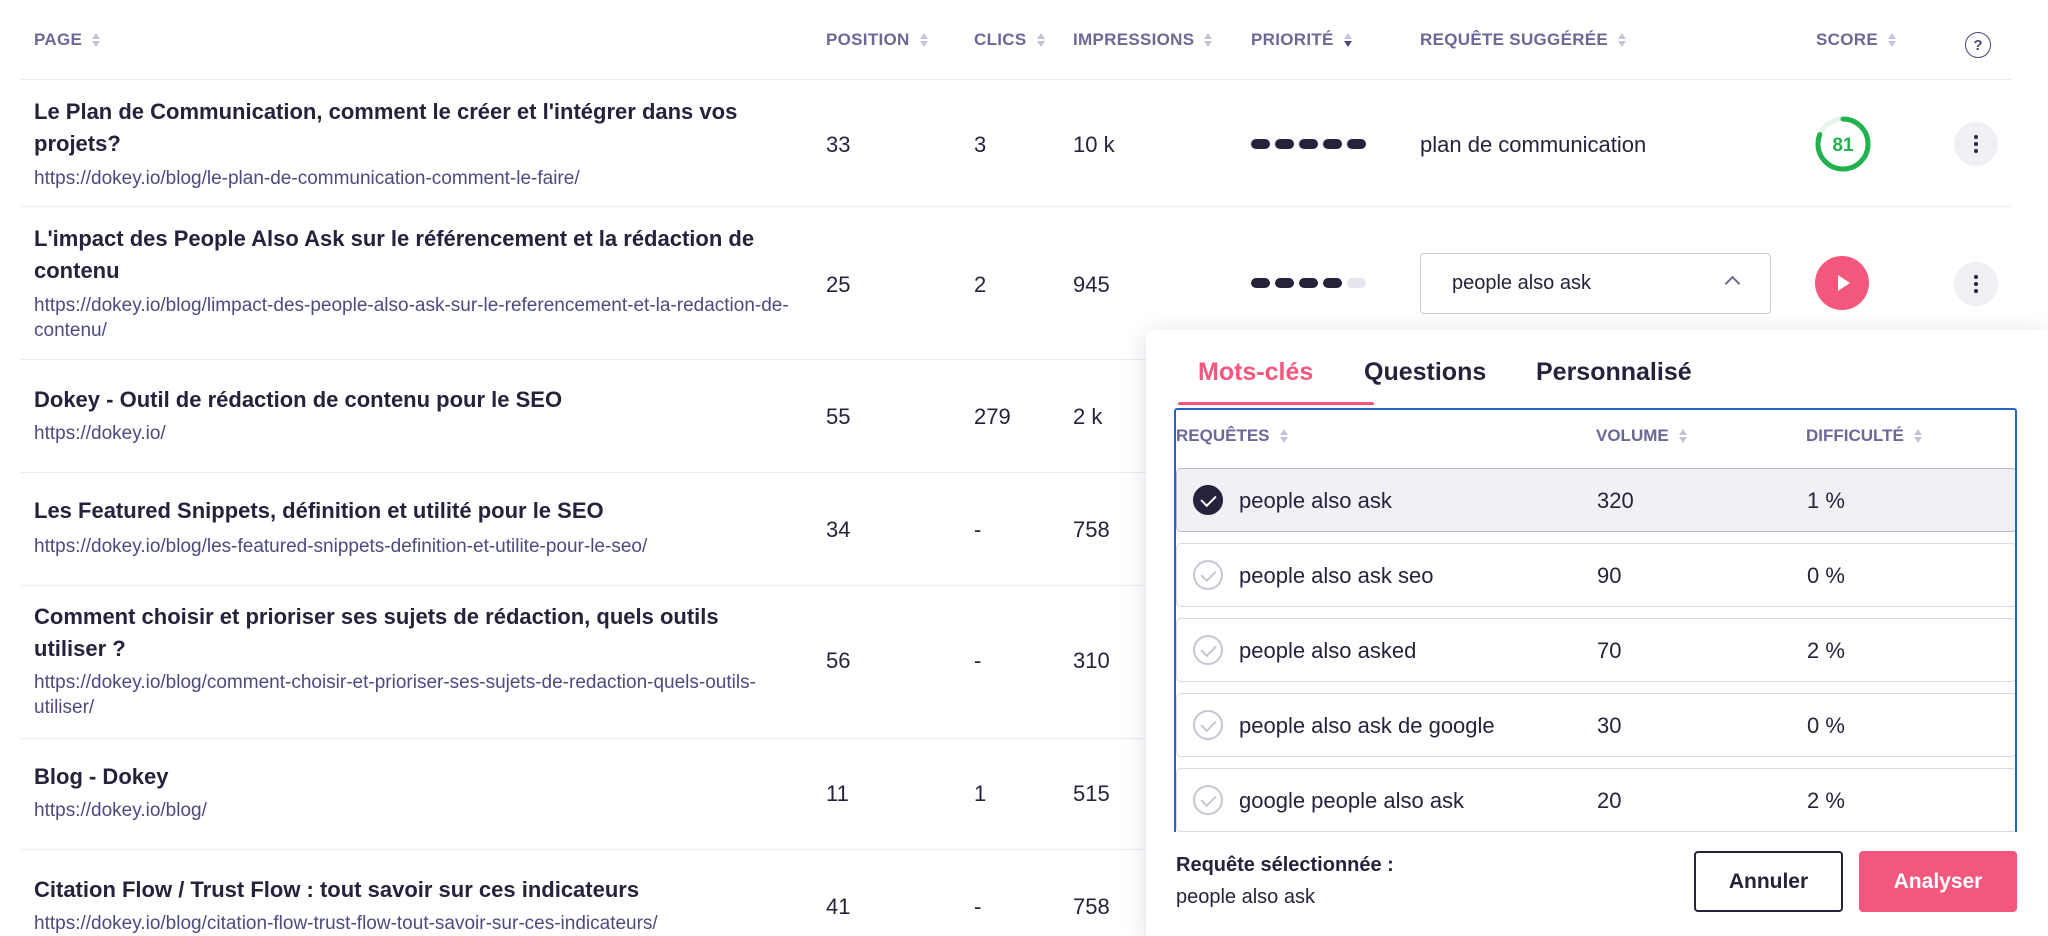  I want to click on score-value: 81, so click(1843, 145).